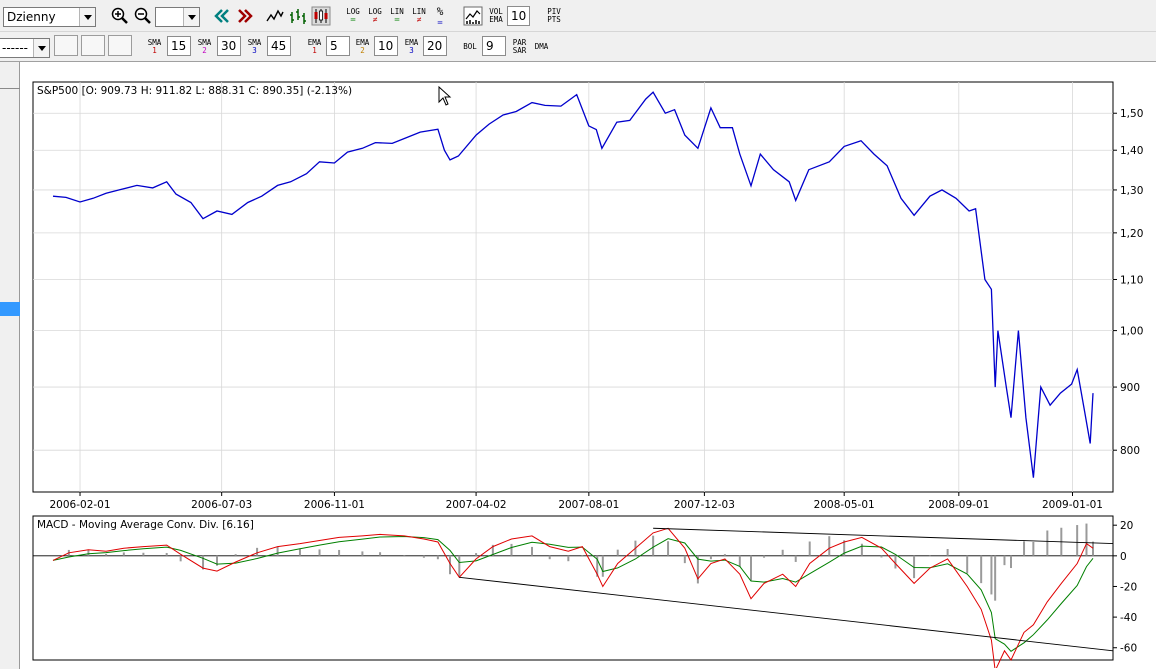  I want to click on price-x-tick-label: 2006-11-01, so click(334, 505).